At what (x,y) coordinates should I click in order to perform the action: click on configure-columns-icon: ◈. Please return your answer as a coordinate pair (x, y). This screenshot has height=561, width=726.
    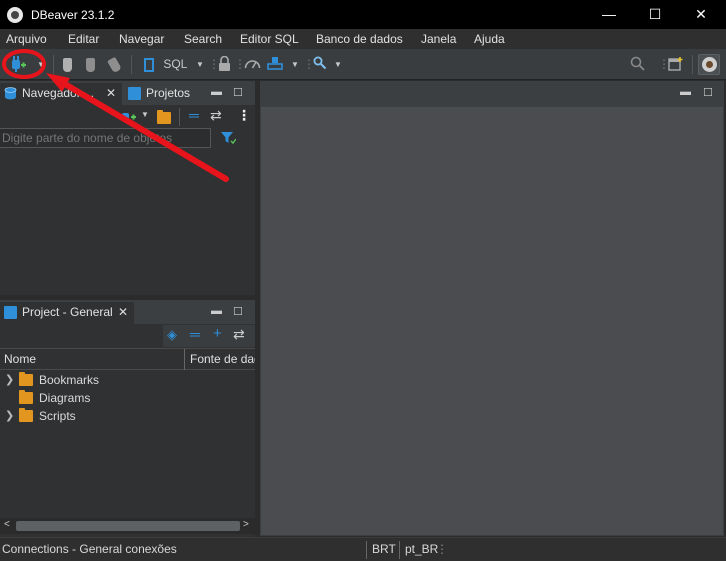
    Looking at the image, I should click on (172, 335).